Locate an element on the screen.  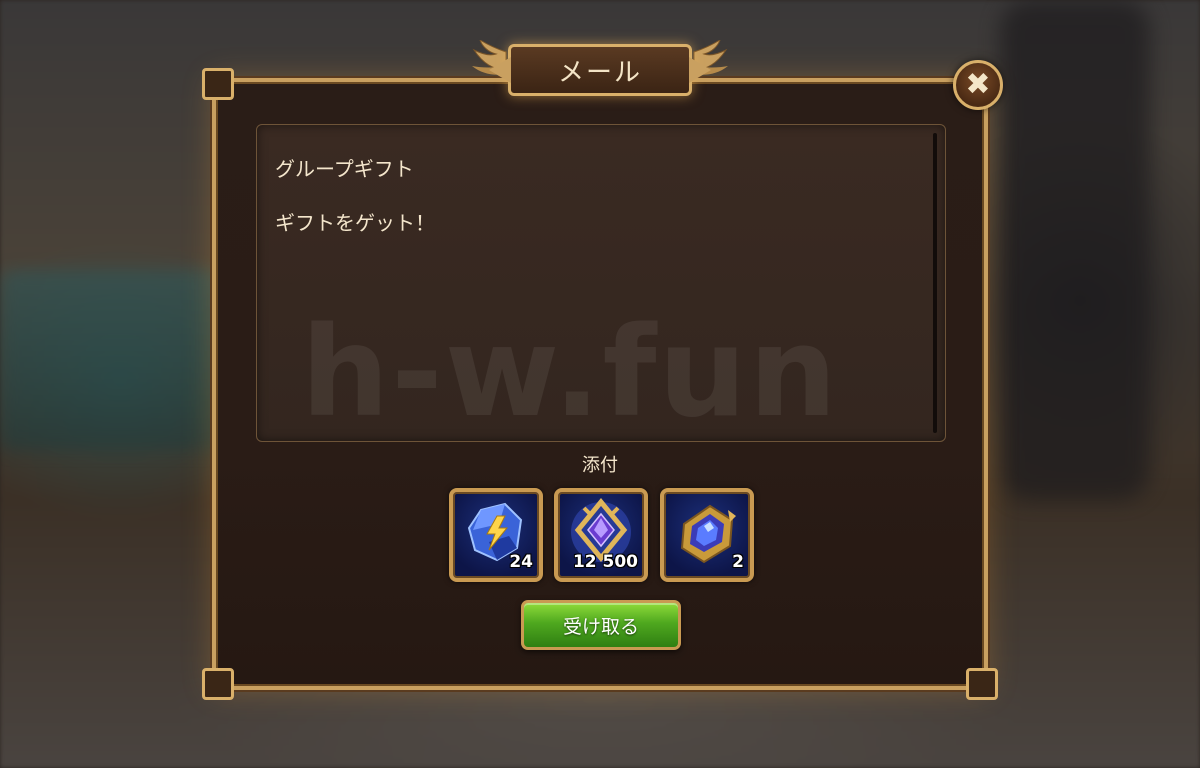
attachments-label: 添付 is located at coordinates (600, 465).